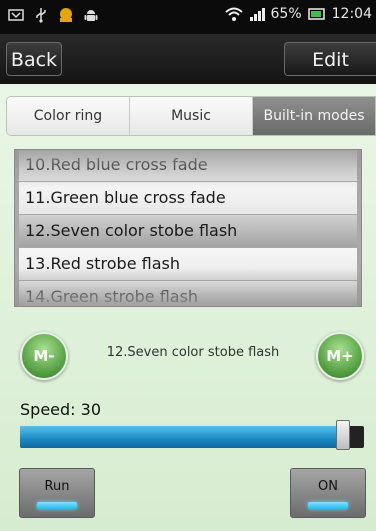 This screenshot has width=376, height=531. What do you see at coordinates (188, 69) in the screenshot?
I see `top-bar: Back Edit mode` at bounding box center [188, 69].